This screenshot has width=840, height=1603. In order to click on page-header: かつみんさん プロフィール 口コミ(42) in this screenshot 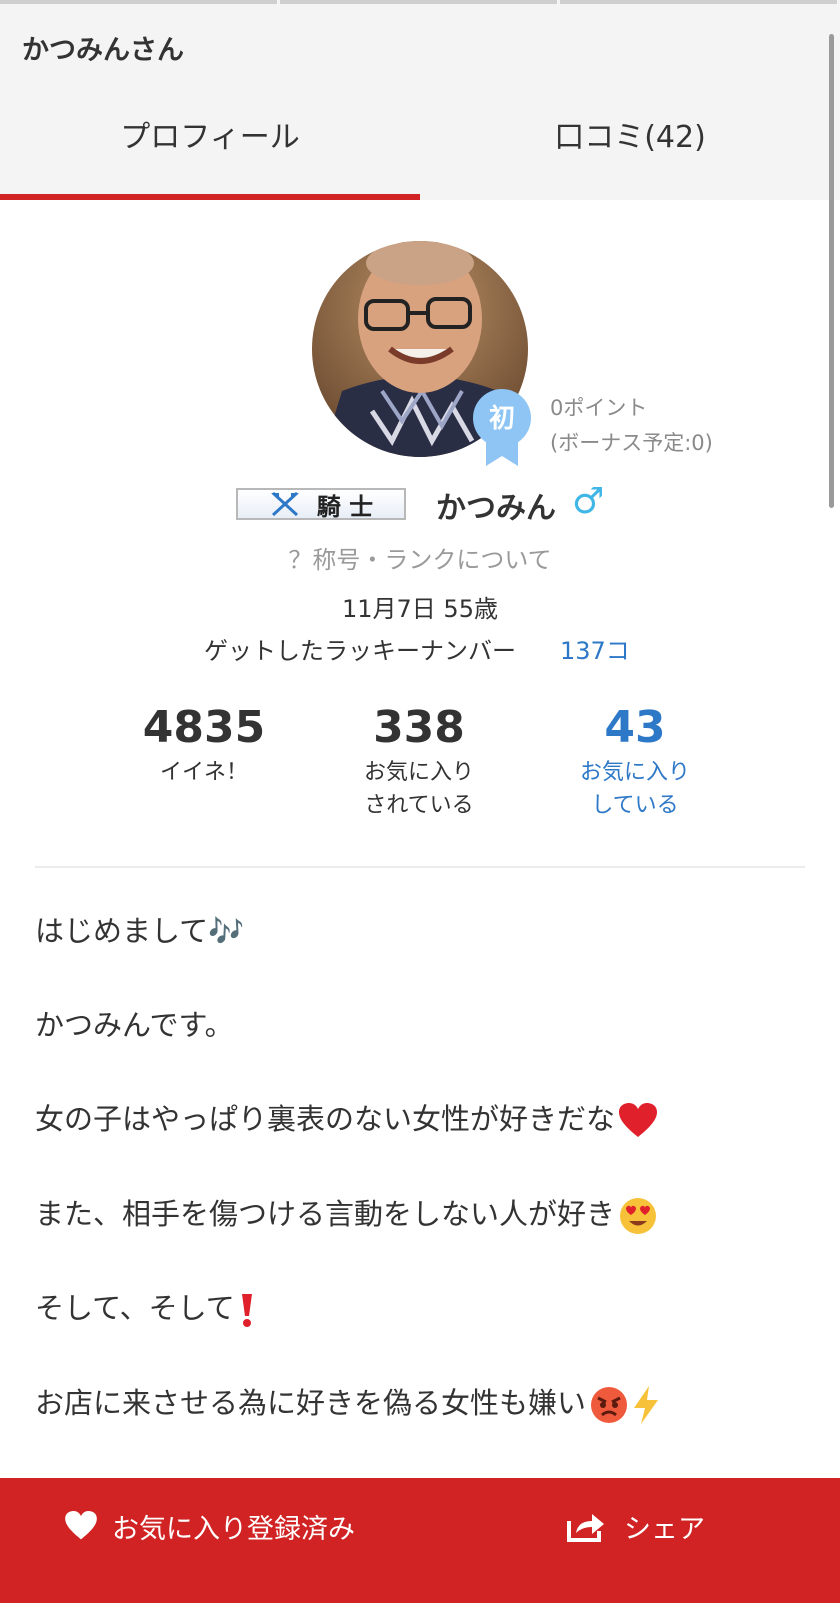, I will do `click(420, 100)`.